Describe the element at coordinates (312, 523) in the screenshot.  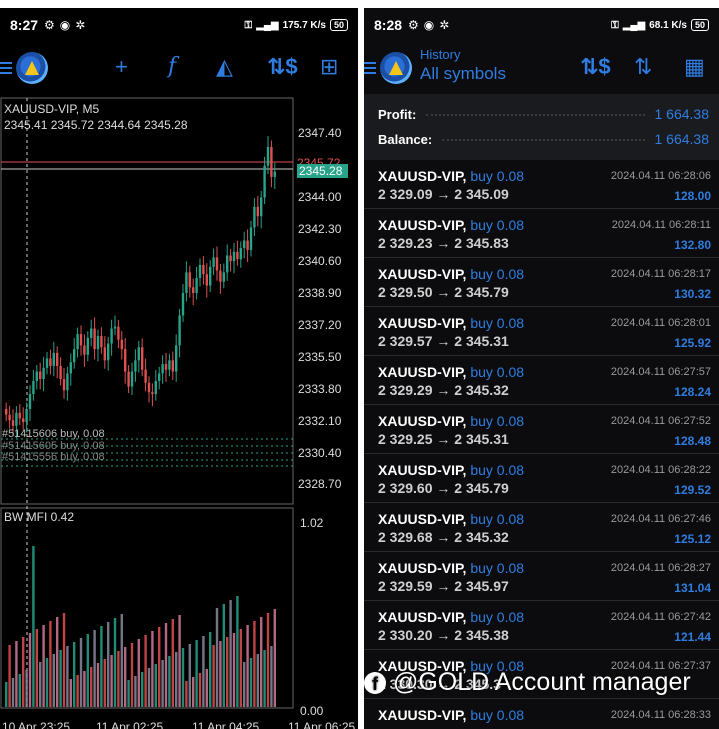
I see `indicator-axis-label: 1.02` at that location.